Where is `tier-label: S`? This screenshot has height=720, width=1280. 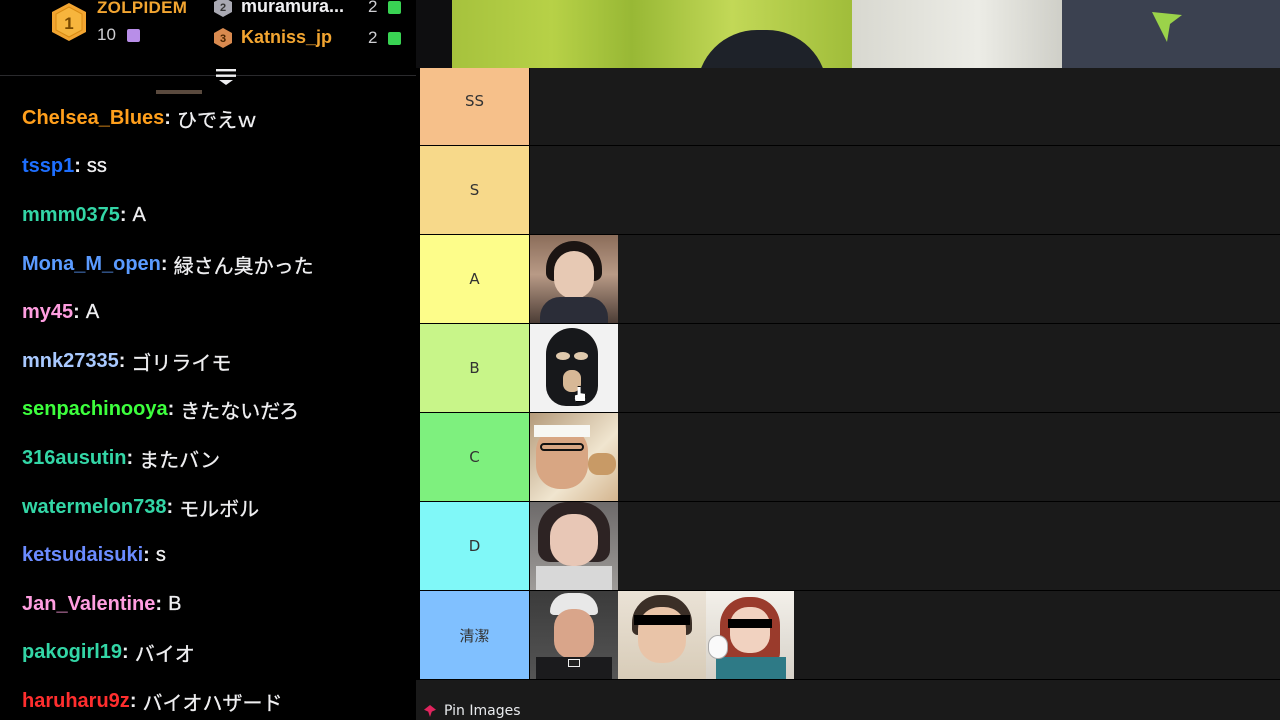 tier-label: S is located at coordinates (473, 190).